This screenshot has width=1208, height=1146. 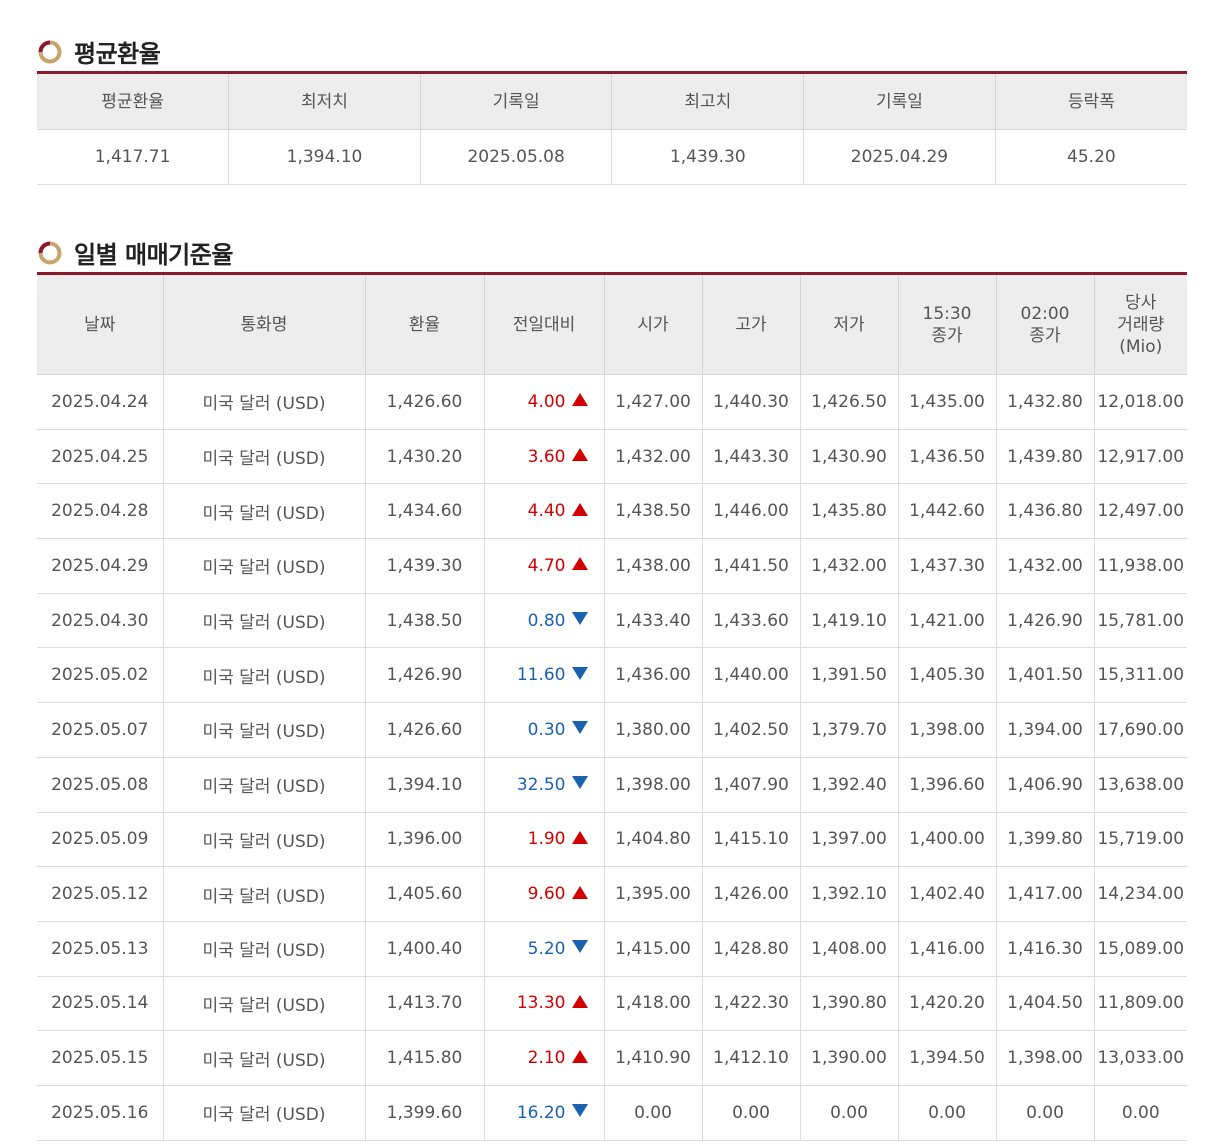 What do you see at coordinates (424, 840) in the screenshot?
I see `row-rate: 1,396.00` at bounding box center [424, 840].